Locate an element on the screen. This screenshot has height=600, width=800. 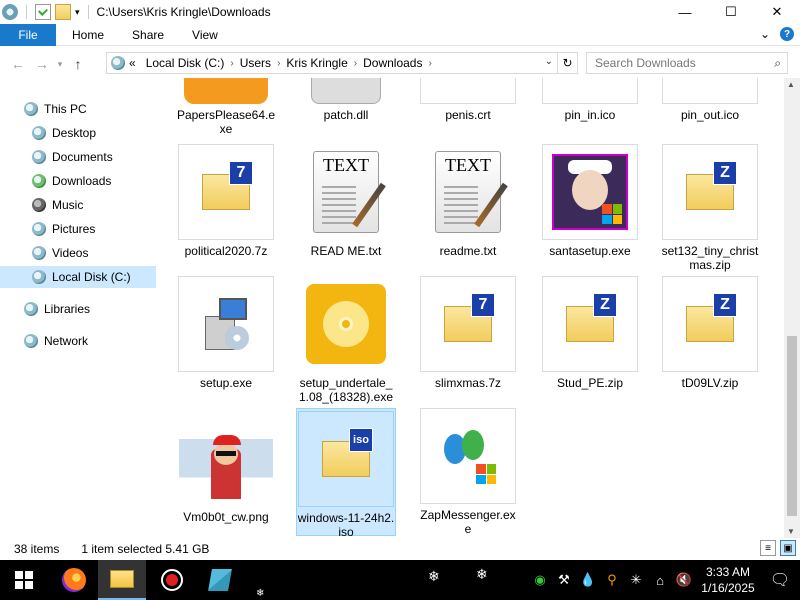
nav-item-network: Network is located at coordinates (78, 341).